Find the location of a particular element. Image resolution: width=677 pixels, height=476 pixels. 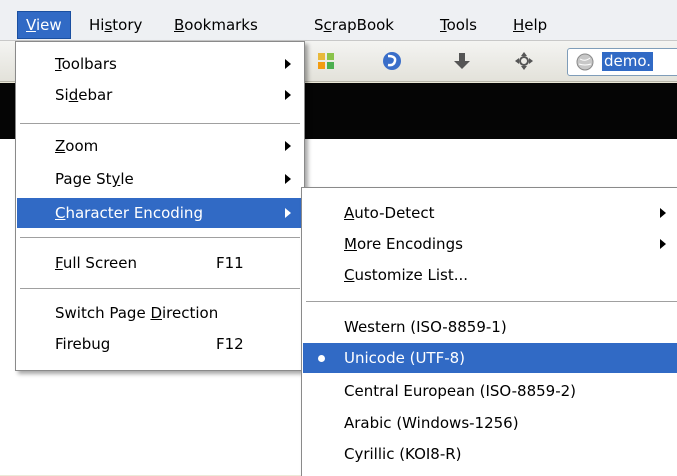

menu-view: View is located at coordinates (44, 25).